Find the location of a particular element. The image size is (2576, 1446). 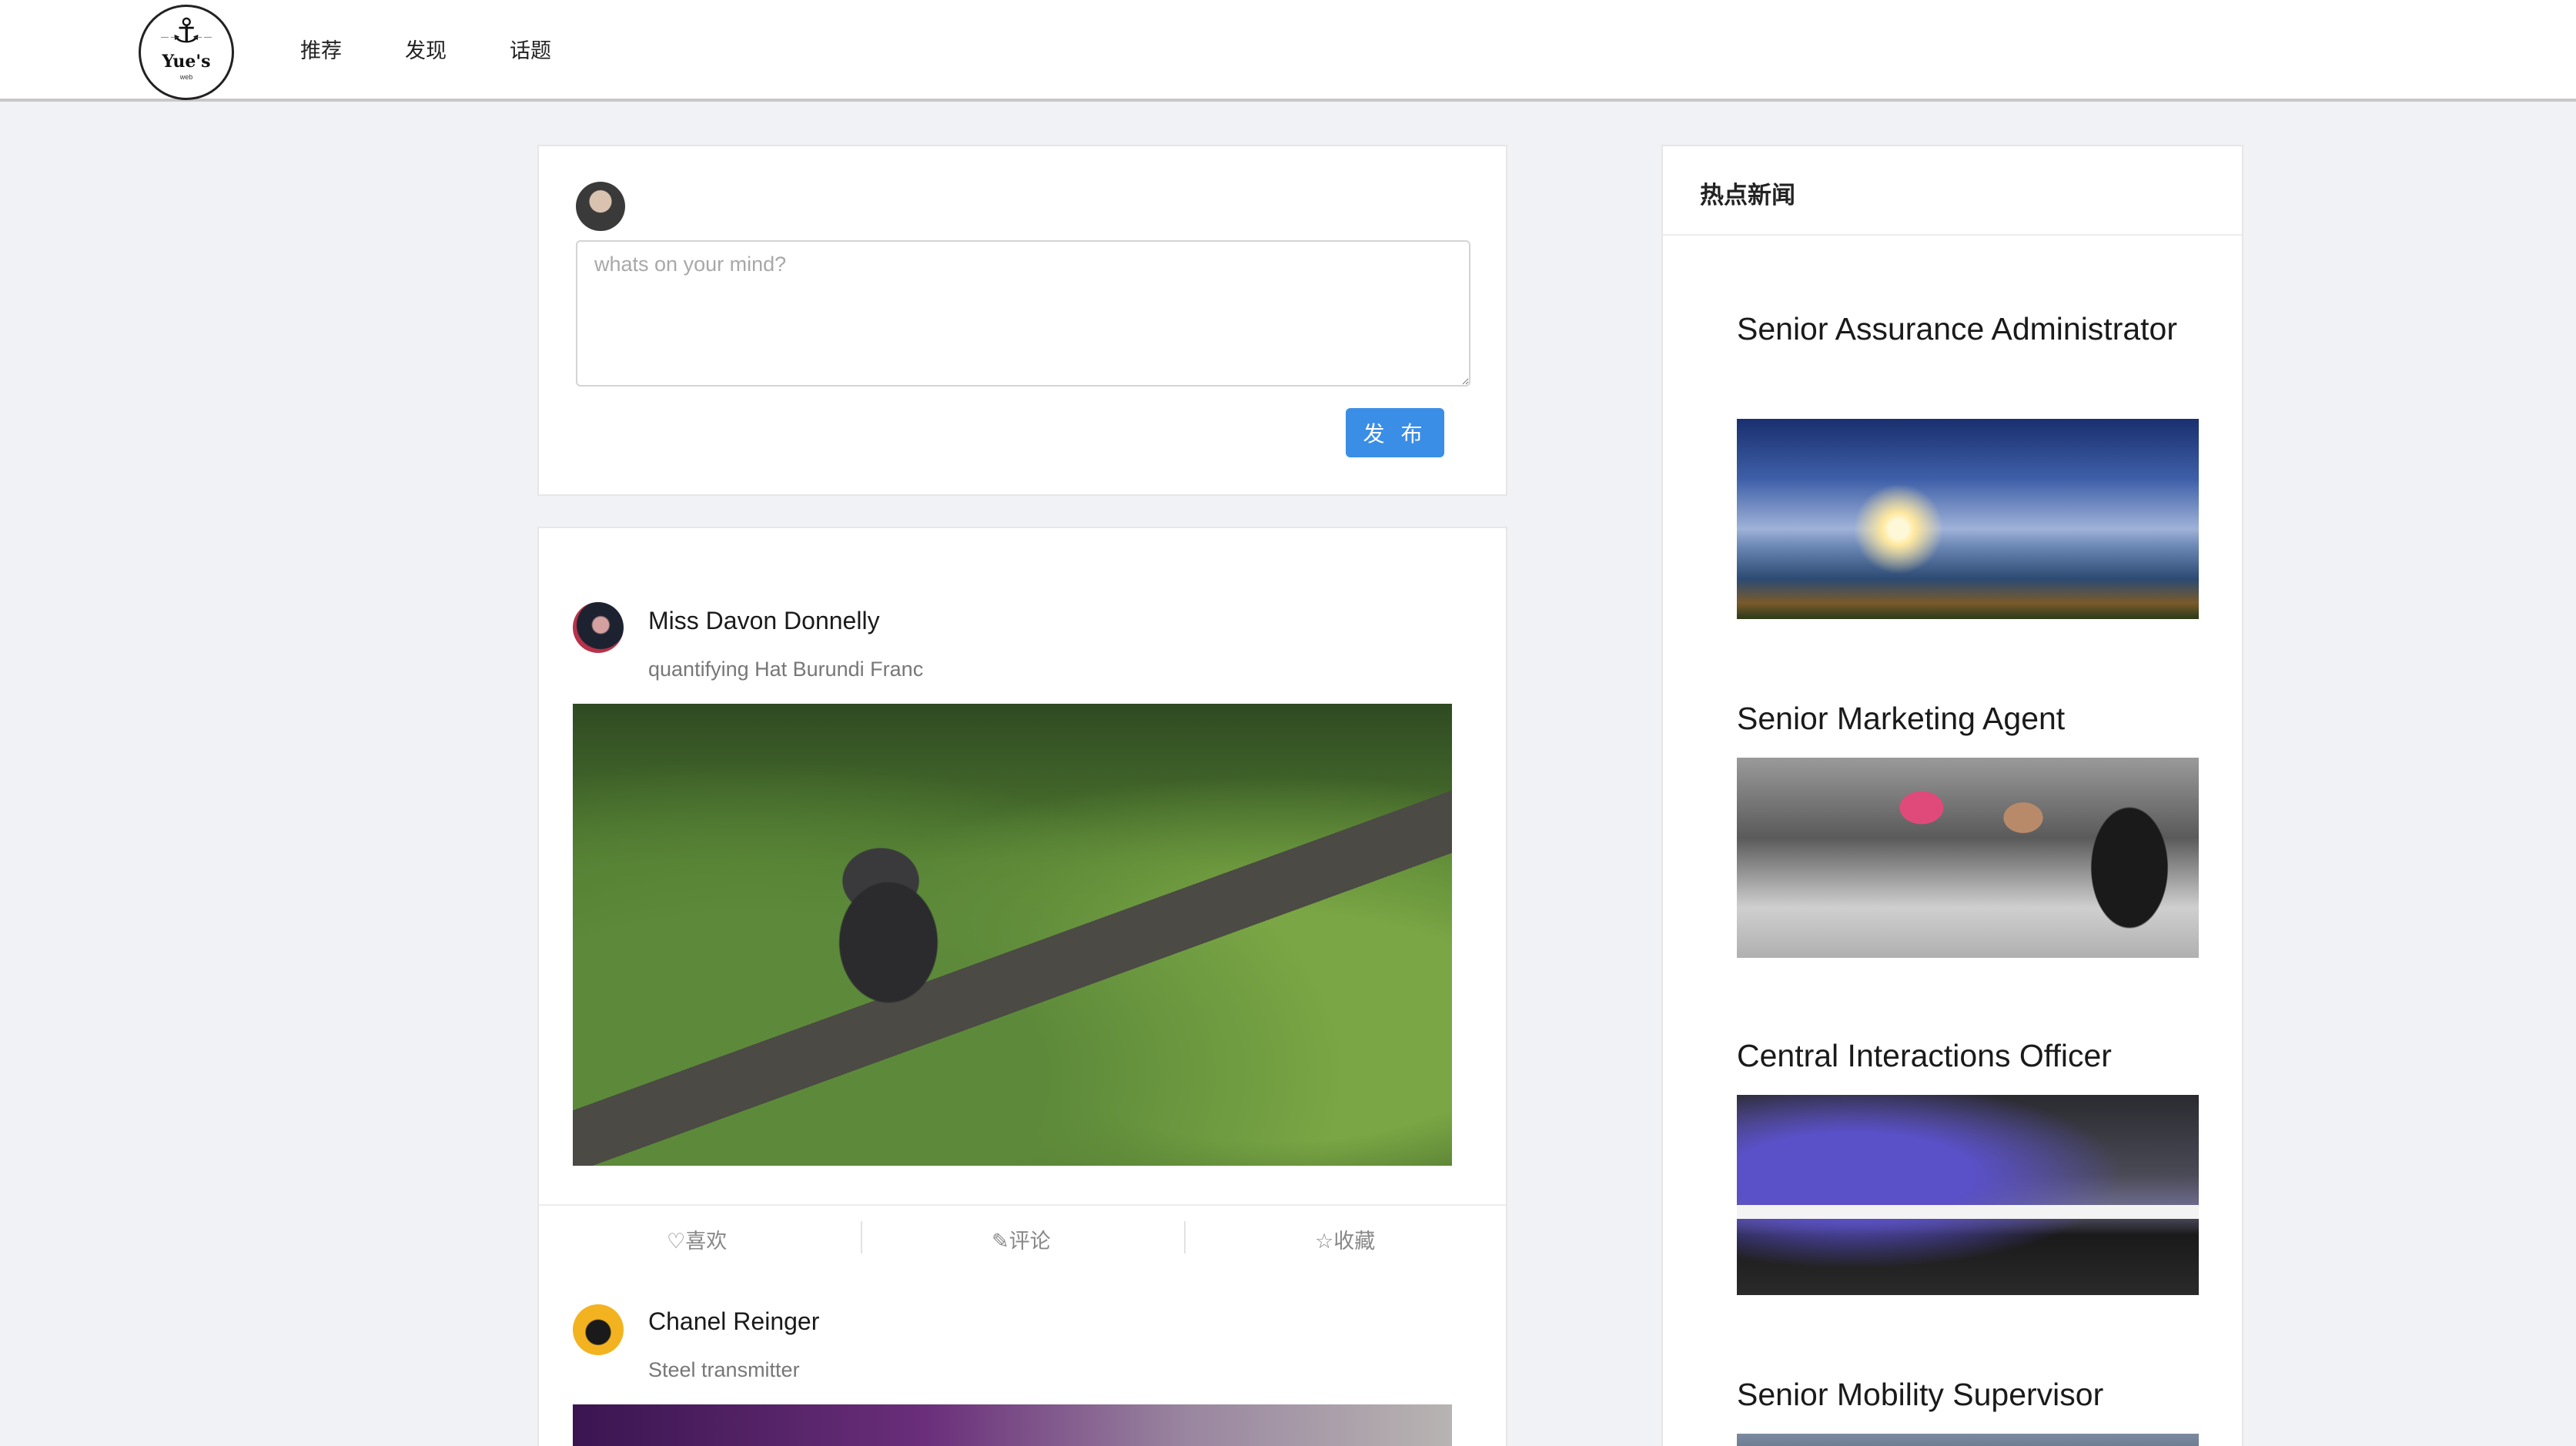

news-item-title: Senior Assurance Administrator is located at coordinates (1968, 329).